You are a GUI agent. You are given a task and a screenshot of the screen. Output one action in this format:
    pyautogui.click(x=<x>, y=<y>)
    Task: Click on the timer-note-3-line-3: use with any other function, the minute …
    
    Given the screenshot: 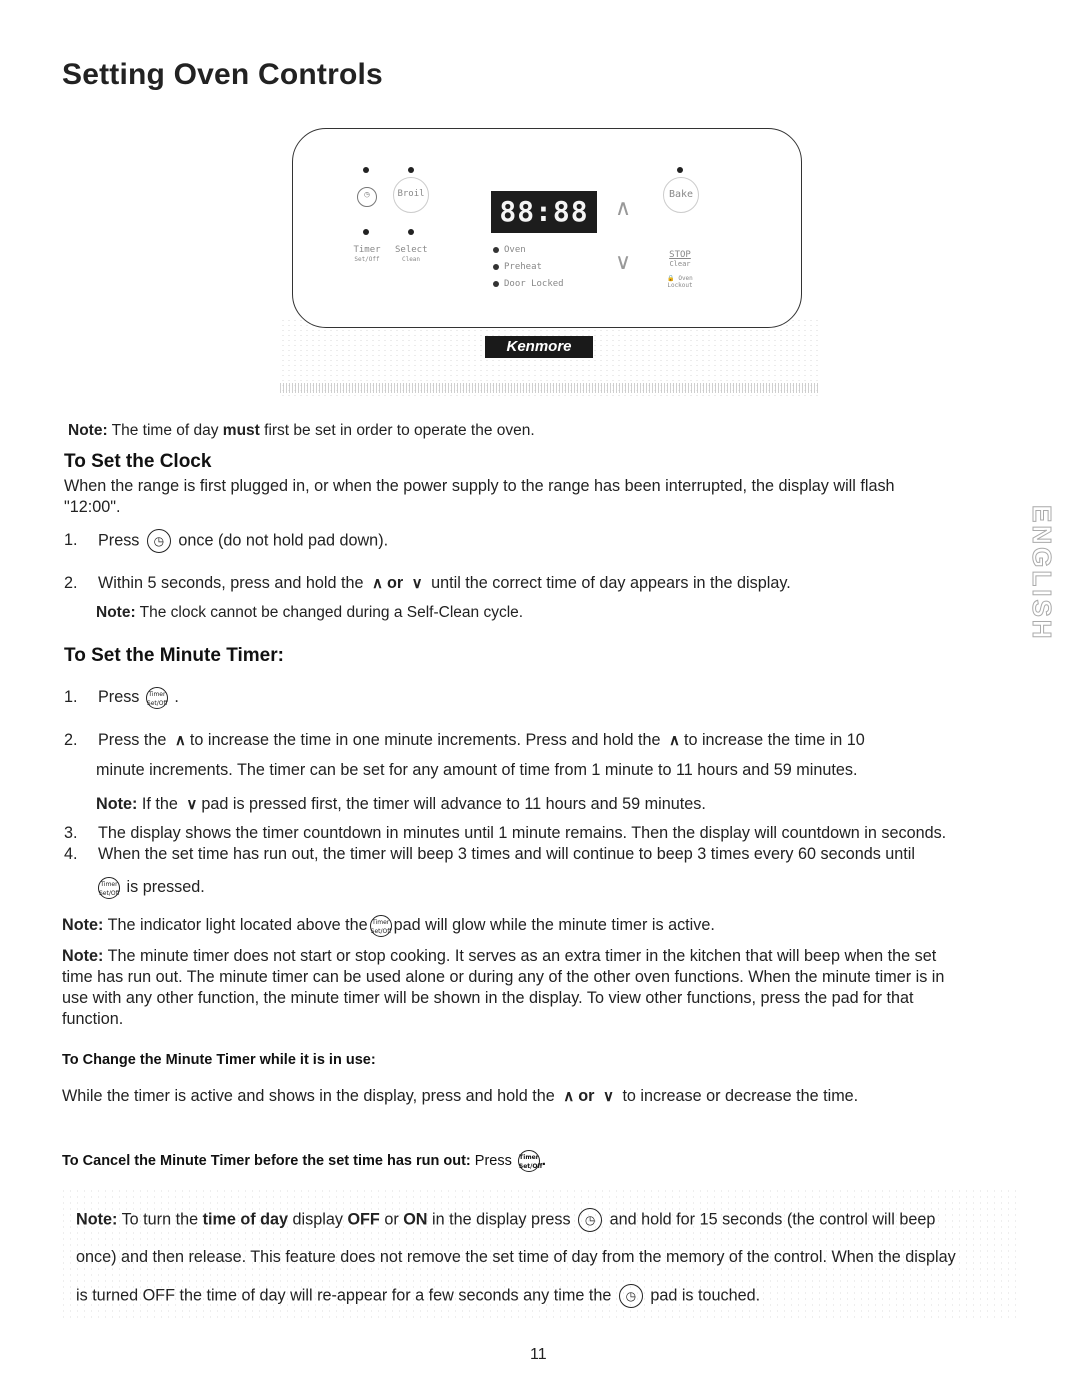 What is the action you would take?
    pyautogui.click(x=488, y=998)
    